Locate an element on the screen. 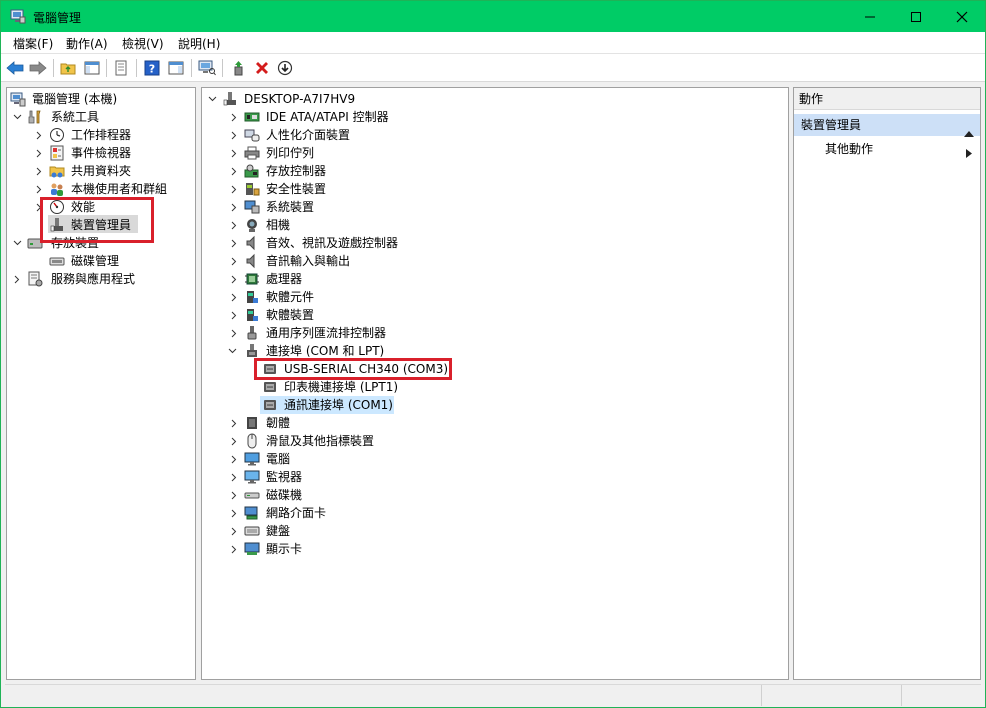 This screenshot has height=708, width=986. tree-node-security-devices: 安全性裝置 is located at coordinates (495, 189).